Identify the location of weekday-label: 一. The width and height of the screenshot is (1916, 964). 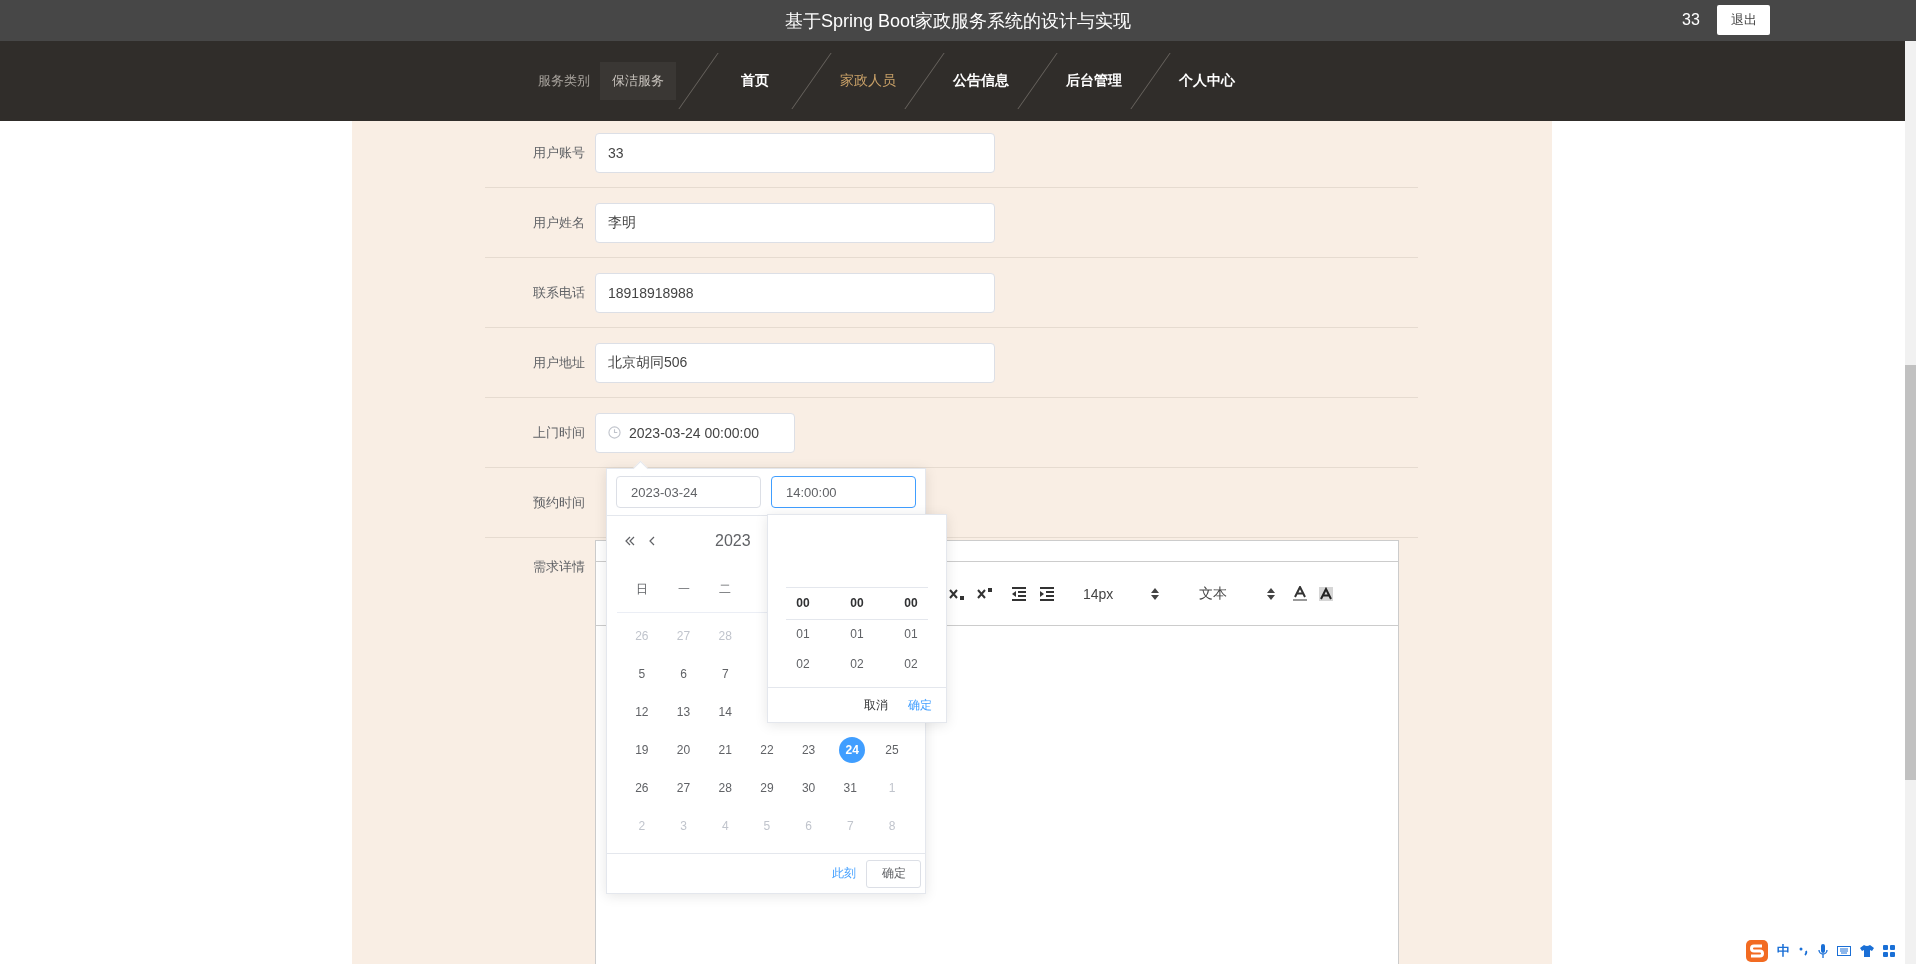
(683, 589).